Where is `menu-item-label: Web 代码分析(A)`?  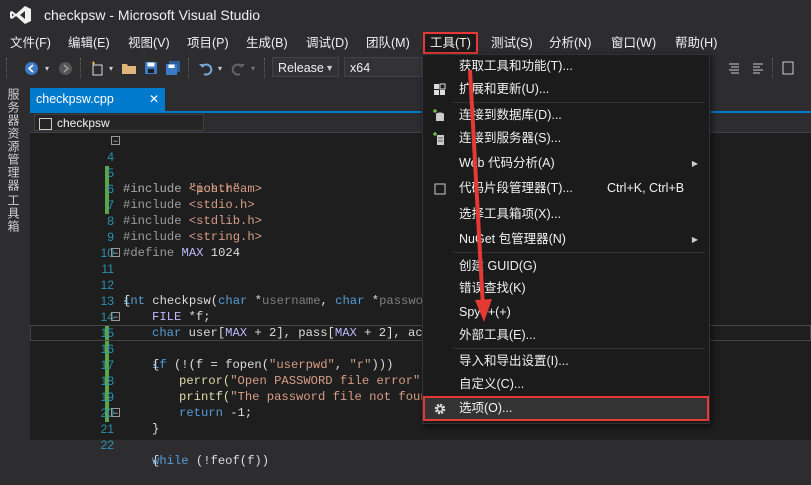
menu-item-label: Web 代码分析(A) is located at coordinates (507, 163).